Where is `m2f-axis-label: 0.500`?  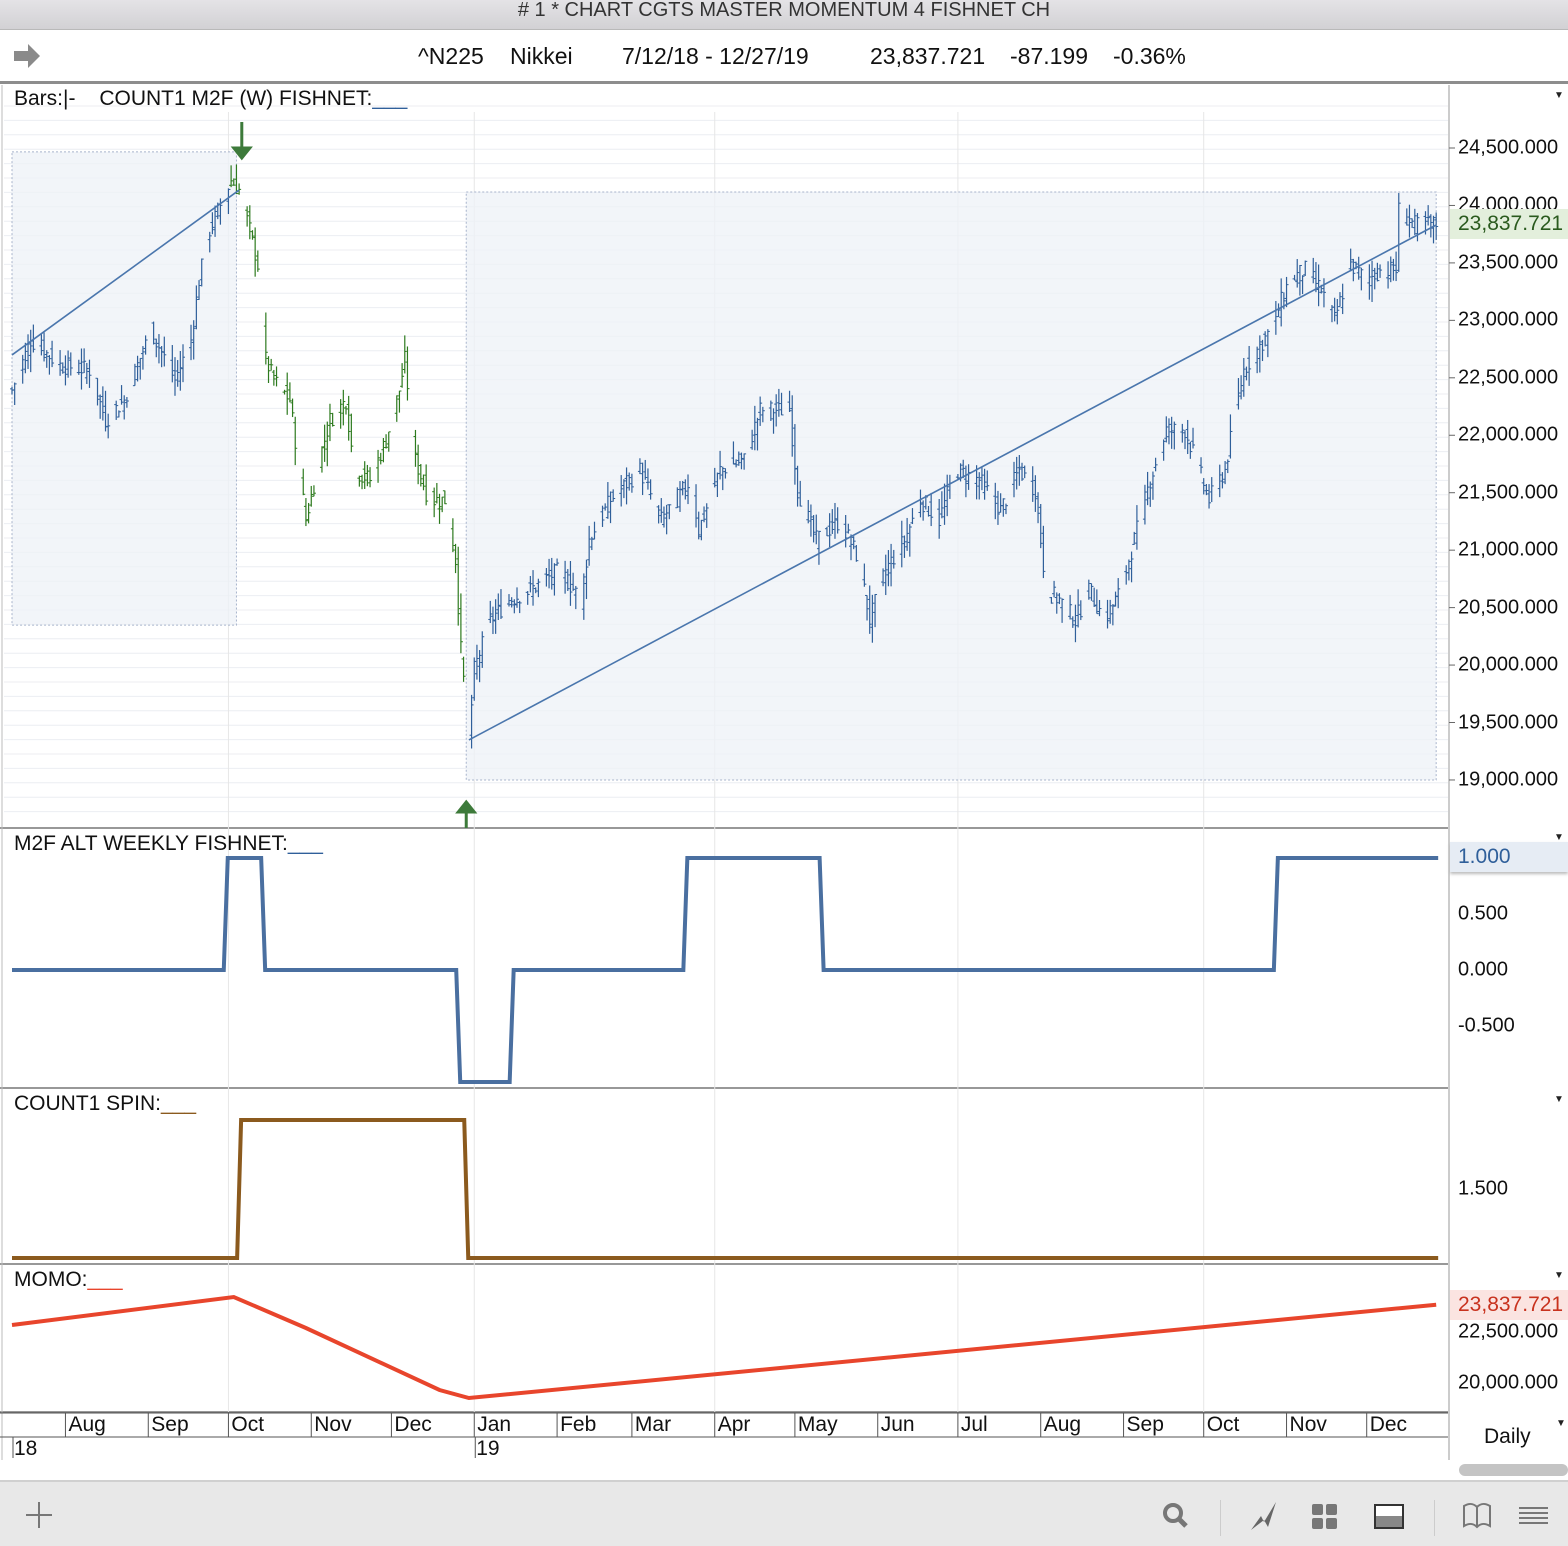
m2f-axis-label: 0.500 is located at coordinates (1483, 913).